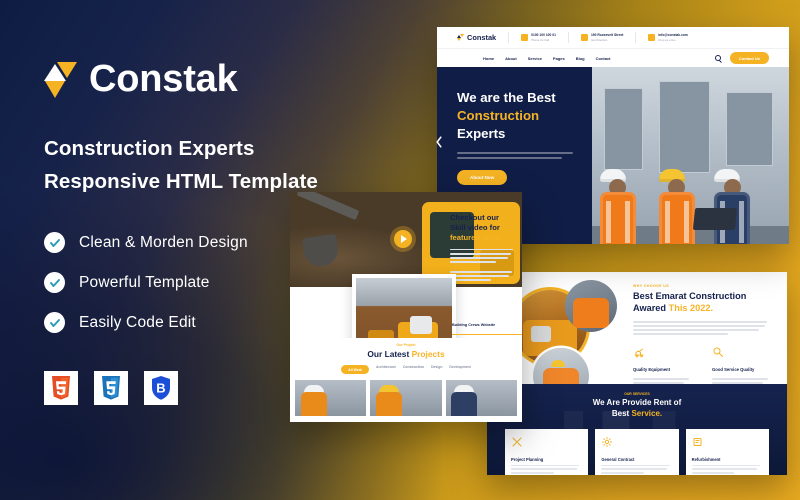 This screenshot has width=800, height=500. Describe the element at coordinates (487, 322) in the screenshot. I see `accordion-item: Building Crews Website` at that location.